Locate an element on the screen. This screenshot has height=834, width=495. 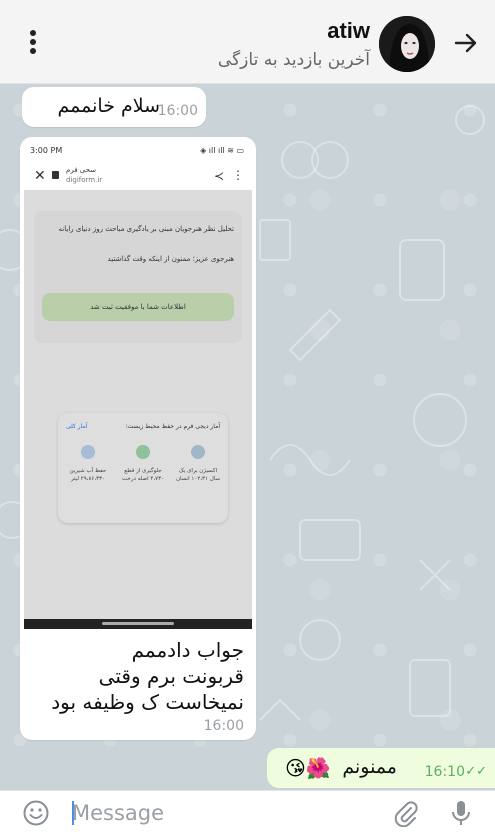
photo-stat-trees-text: جلوگیری از قطع ۴،۷۳۰ اصله درخت is located at coordinates (143, 475).